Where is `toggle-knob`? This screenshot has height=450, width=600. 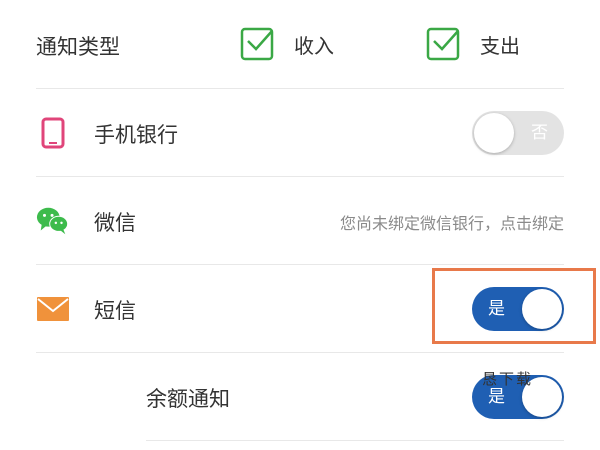
toggle-knob is located at coordinates (494, 133).